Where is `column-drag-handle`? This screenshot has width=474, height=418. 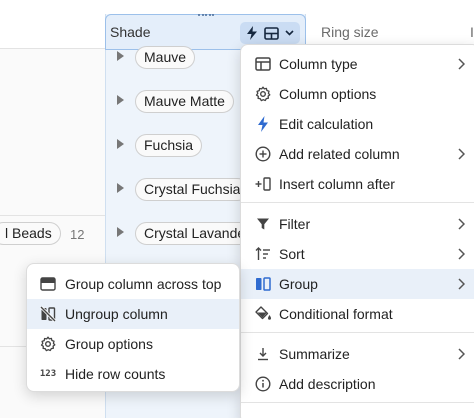
column-drag-handle is located at coordinates (206, 17).